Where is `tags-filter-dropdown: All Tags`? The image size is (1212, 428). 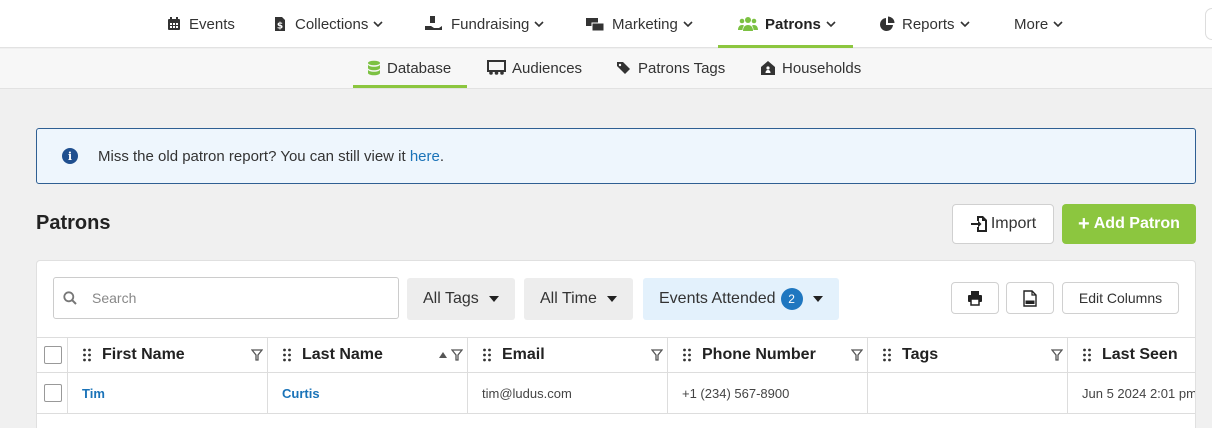
tags-filter-dropdown: All Tags is located at coordinates (461, 299).